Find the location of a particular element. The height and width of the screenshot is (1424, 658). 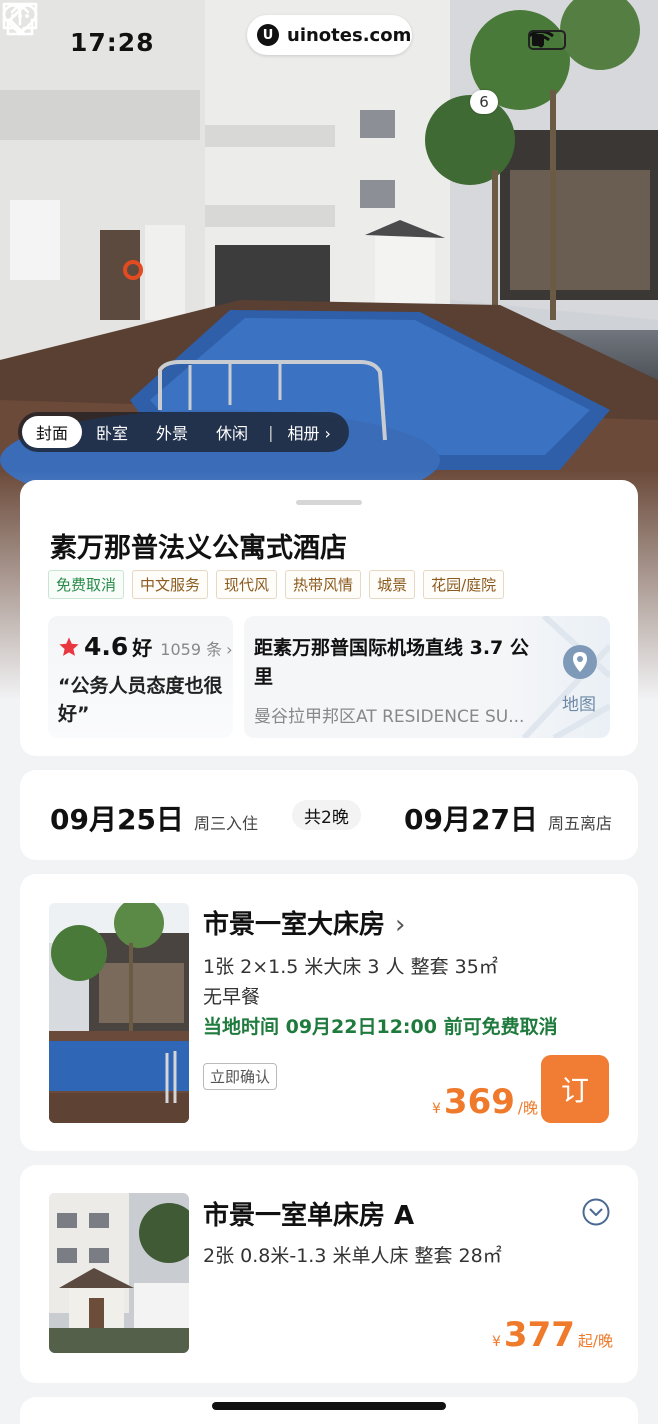

message-icon is located at coordinates (20, 19).